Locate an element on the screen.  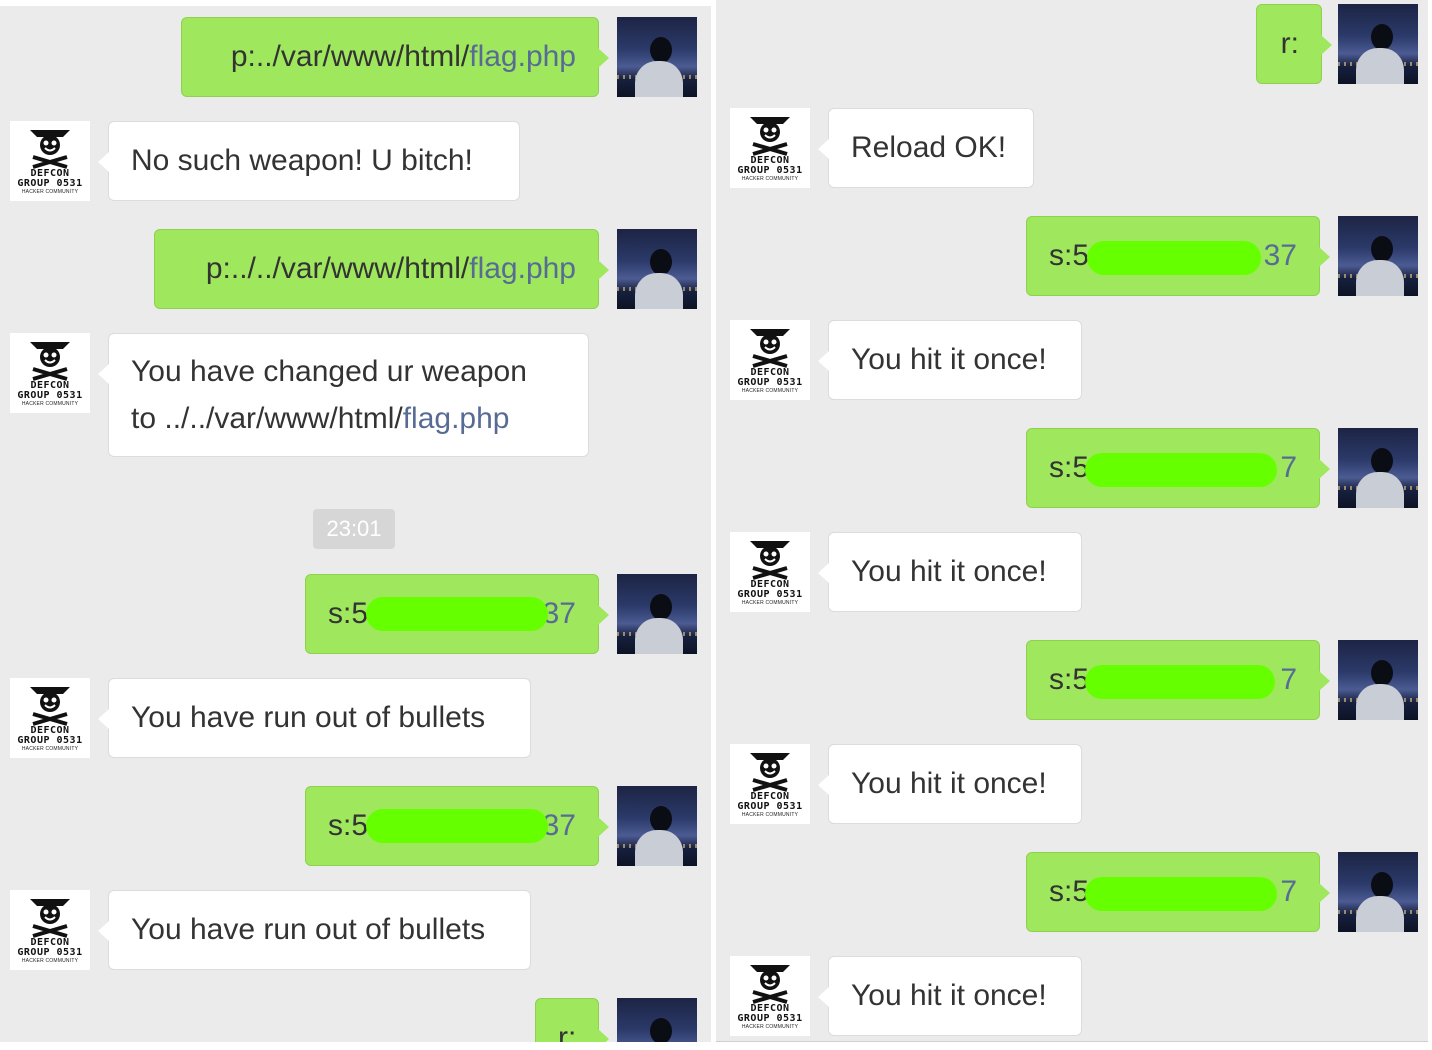
message-text: p:../var/www/html/ is located at coordinates (350, 56).